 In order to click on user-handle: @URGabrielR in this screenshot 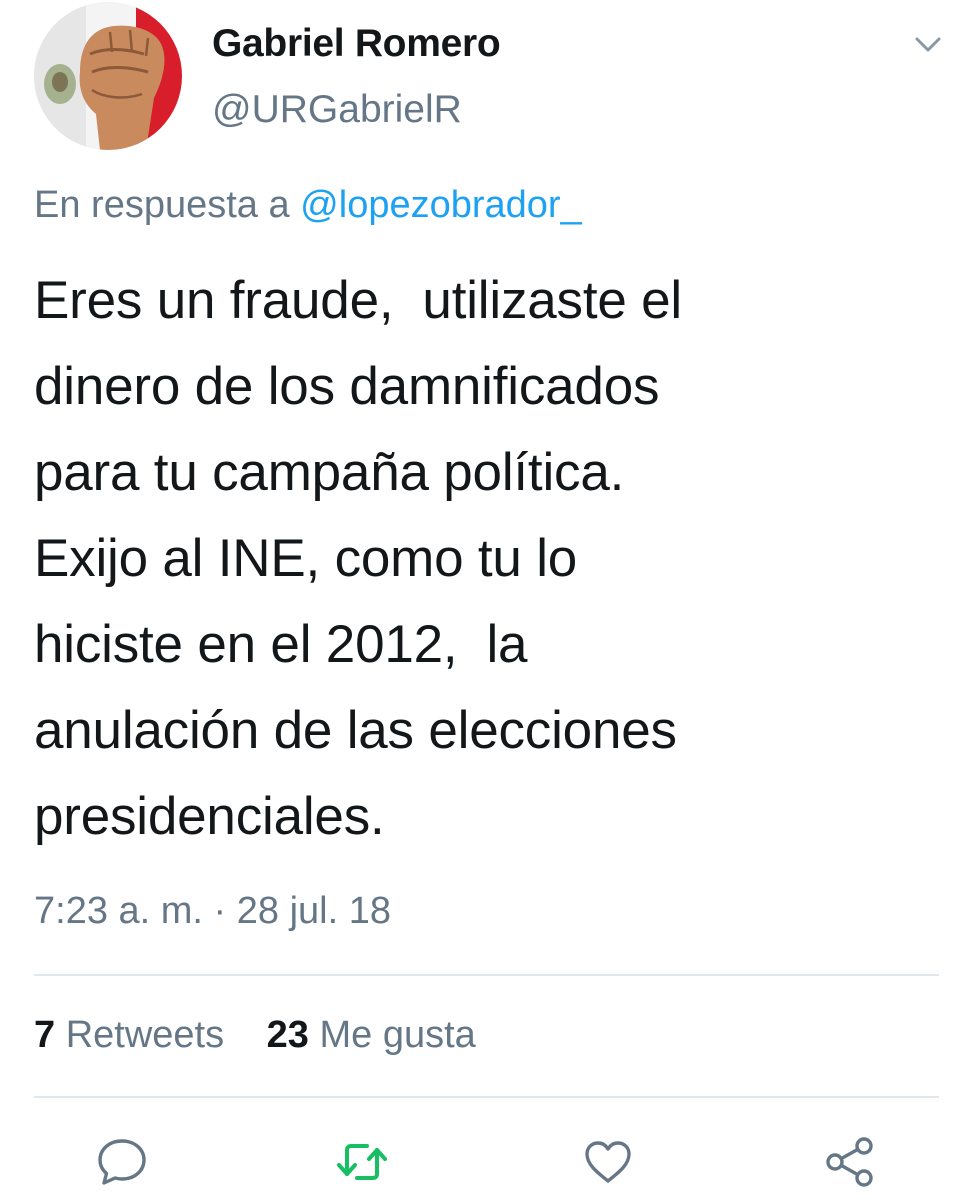, I will do `click(337, 110)`.